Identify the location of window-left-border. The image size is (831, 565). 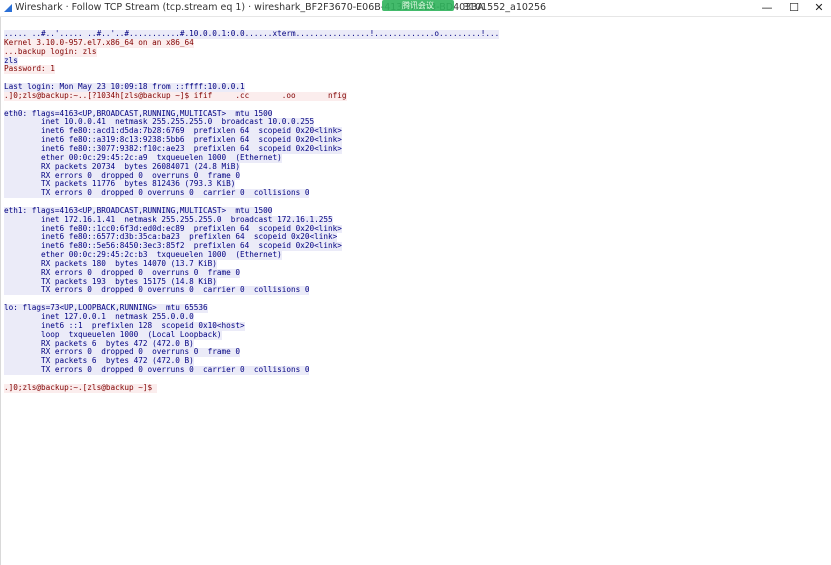
(0, 291).